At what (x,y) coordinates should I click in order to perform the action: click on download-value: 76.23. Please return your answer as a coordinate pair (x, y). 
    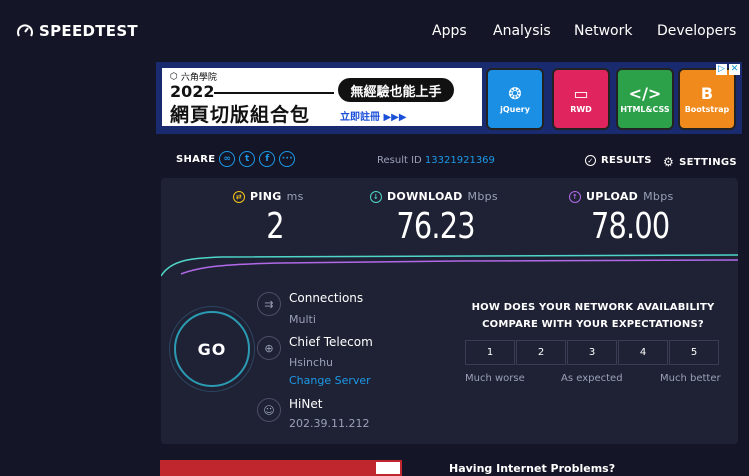
    Looking at the image, I should click on (435, 226).